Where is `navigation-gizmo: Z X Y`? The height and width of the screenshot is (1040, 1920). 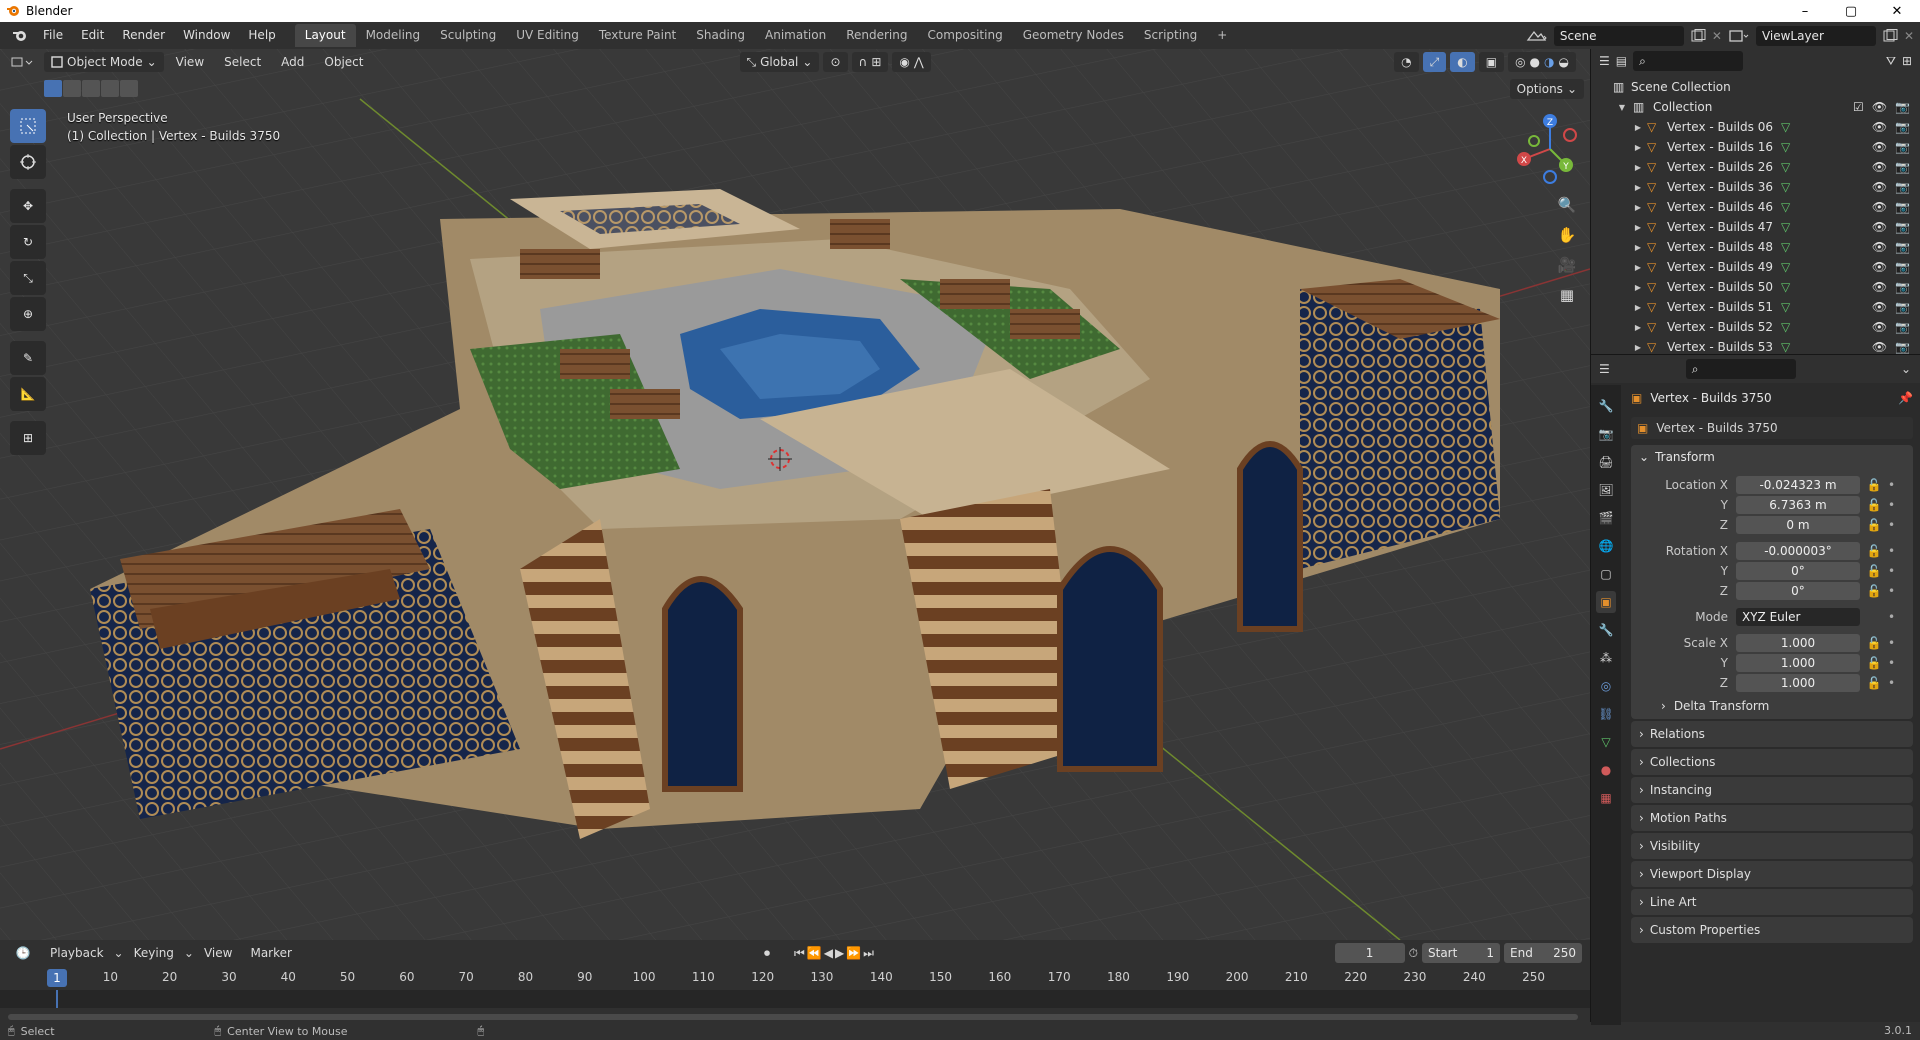 navigation-gizmo: Z X Y is located at coordinates (1550, 150).